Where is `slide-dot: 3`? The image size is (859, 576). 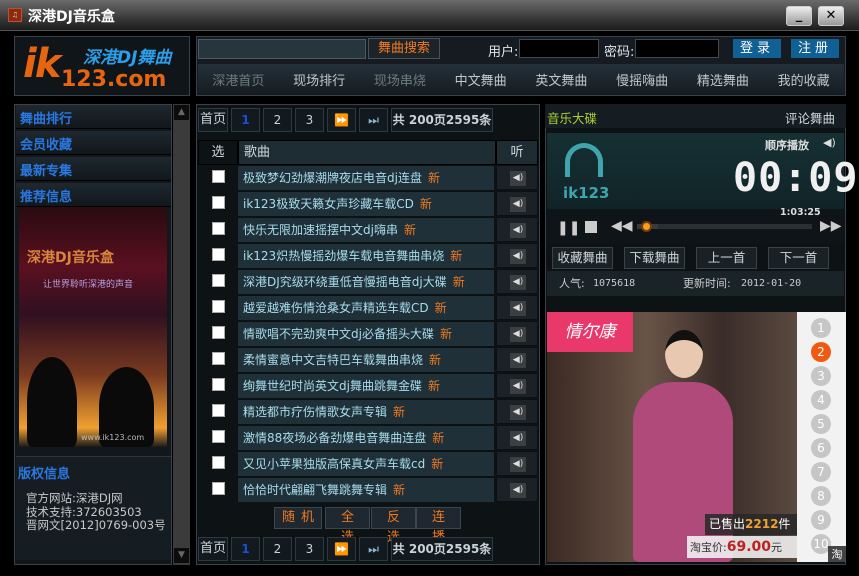
slide-dot: 3 is located at coordinates (821, 376).